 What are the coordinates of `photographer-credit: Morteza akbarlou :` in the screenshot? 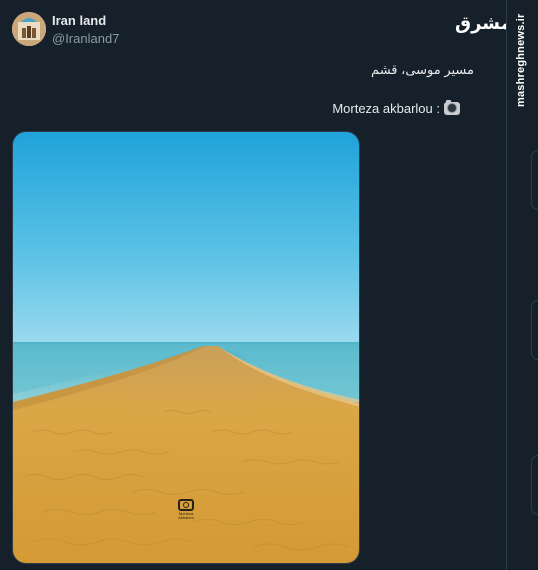 It's located at (386, 108).